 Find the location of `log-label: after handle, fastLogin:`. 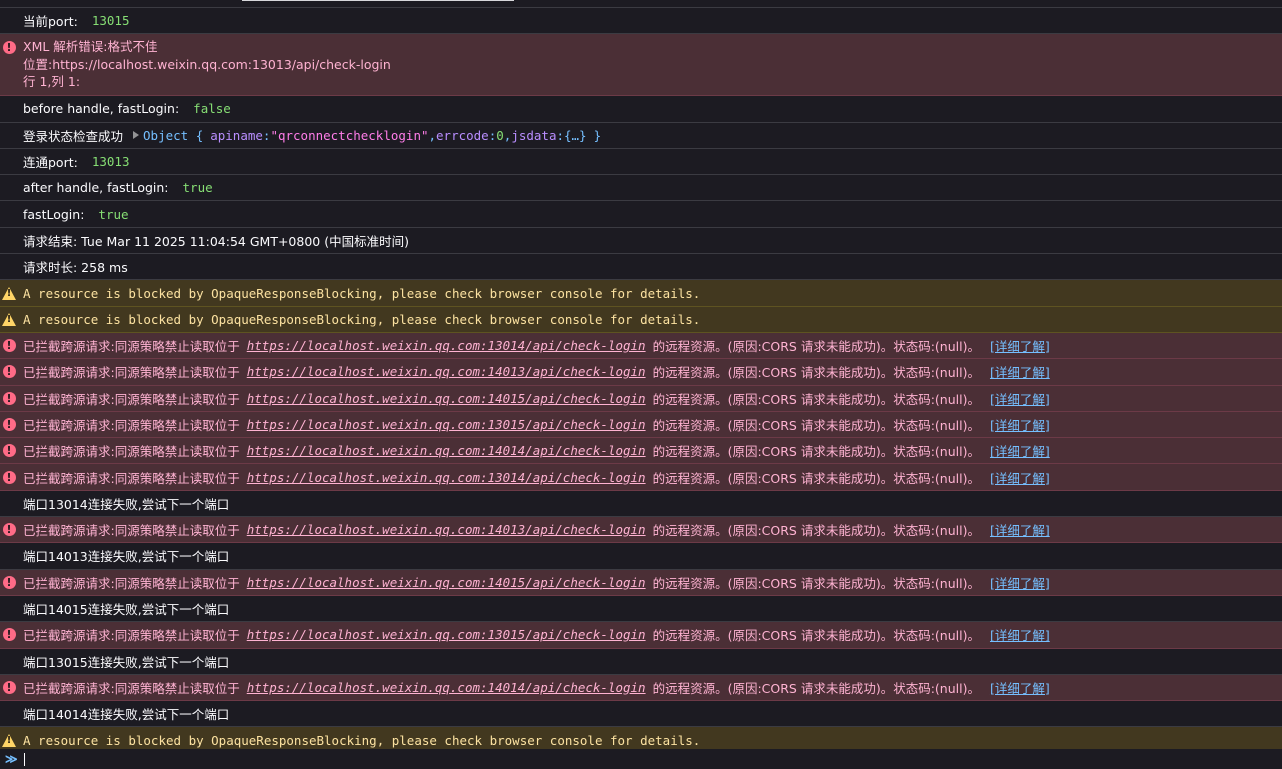

log-label: after handle, fastLogin: is located at coordinates (96, 188).